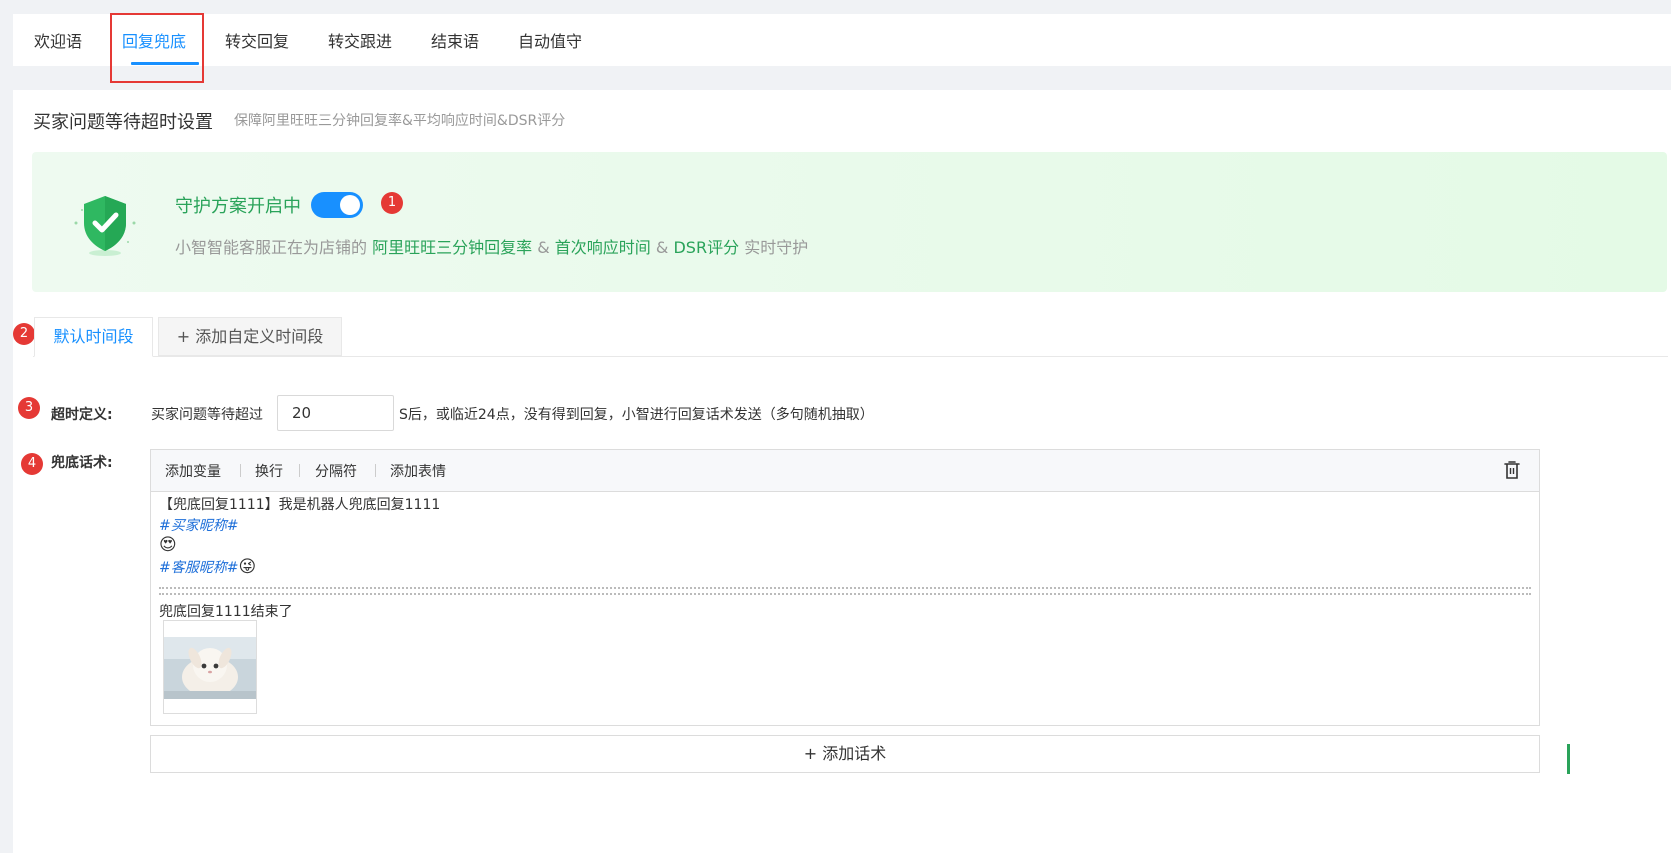 This screenshot has width=1671, height=853. I want to click on time-tabs-baseline, so click(850, 356).